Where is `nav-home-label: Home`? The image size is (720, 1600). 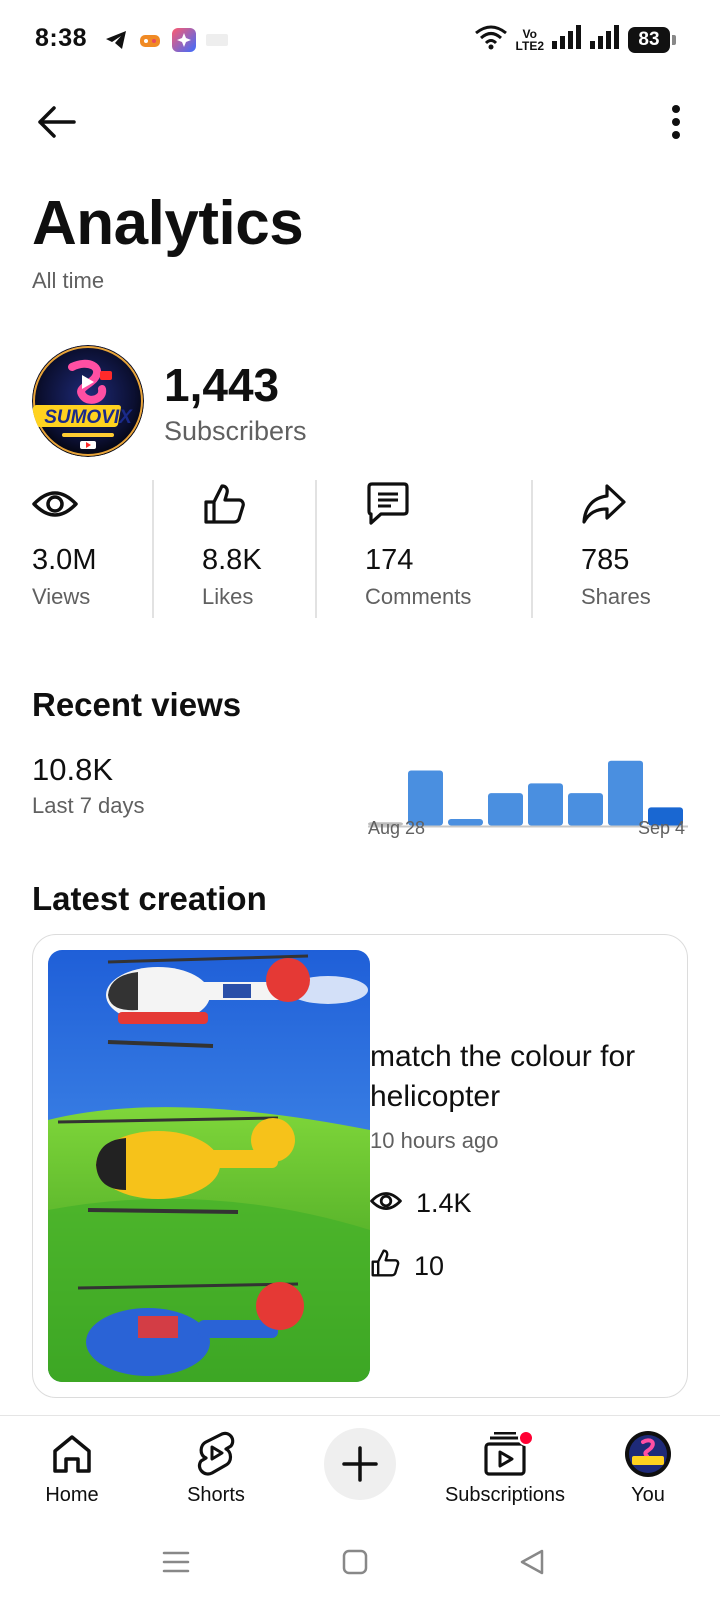
nav-home-label: Home is located at coordinates (72, 1495).